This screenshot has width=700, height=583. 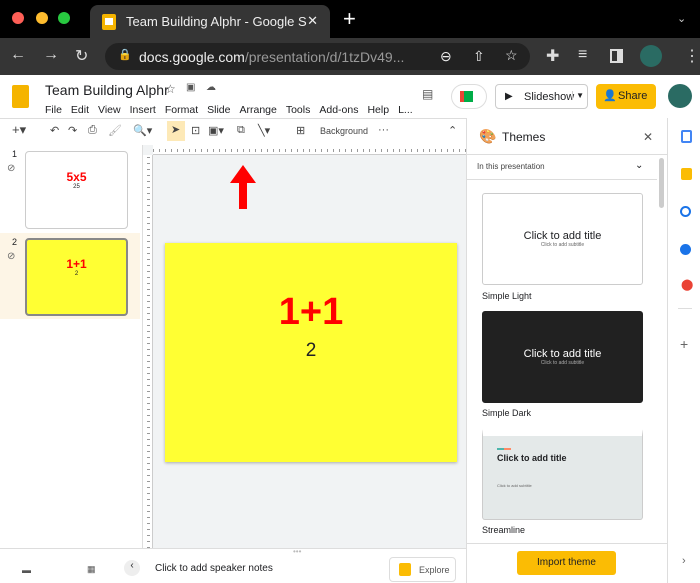 I want to click on meet-button, so click(x=469, y=96).